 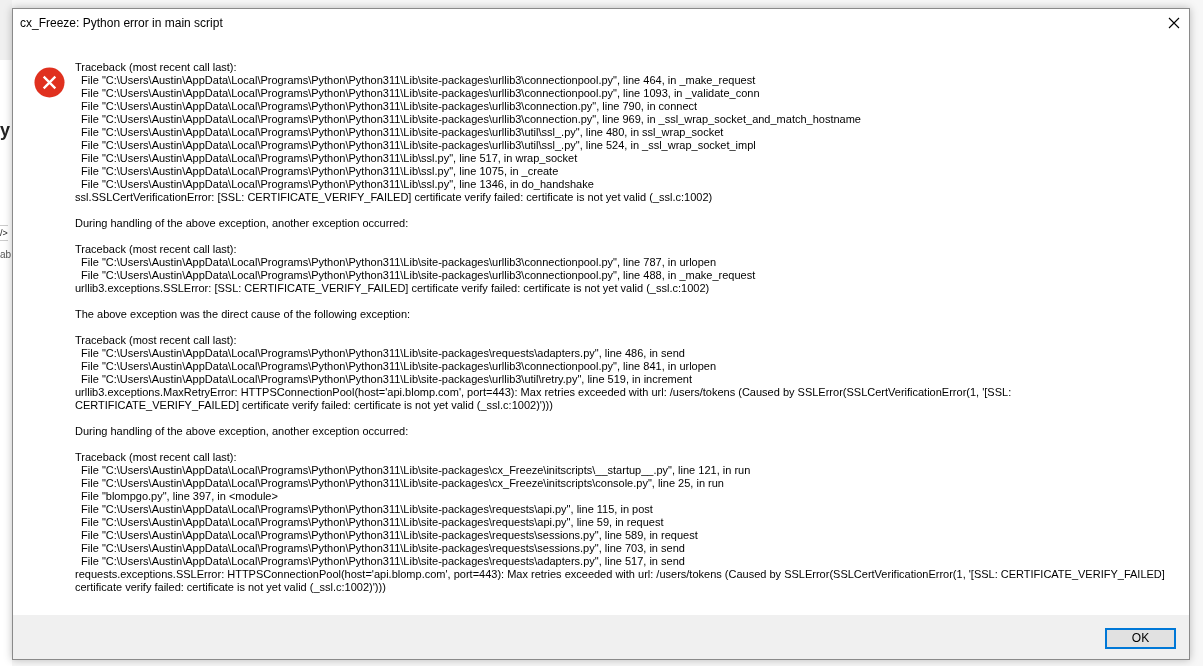 What do you see at coordinates (386, 379) in the screenshot?
I see `error-text-line: File "C:\Users\Austin\AppData\Local\Programs\Python\Python311\Lib\site-packages\urllib3\util\retry.py", line 519, in increment` at bounding box center [386, 379].